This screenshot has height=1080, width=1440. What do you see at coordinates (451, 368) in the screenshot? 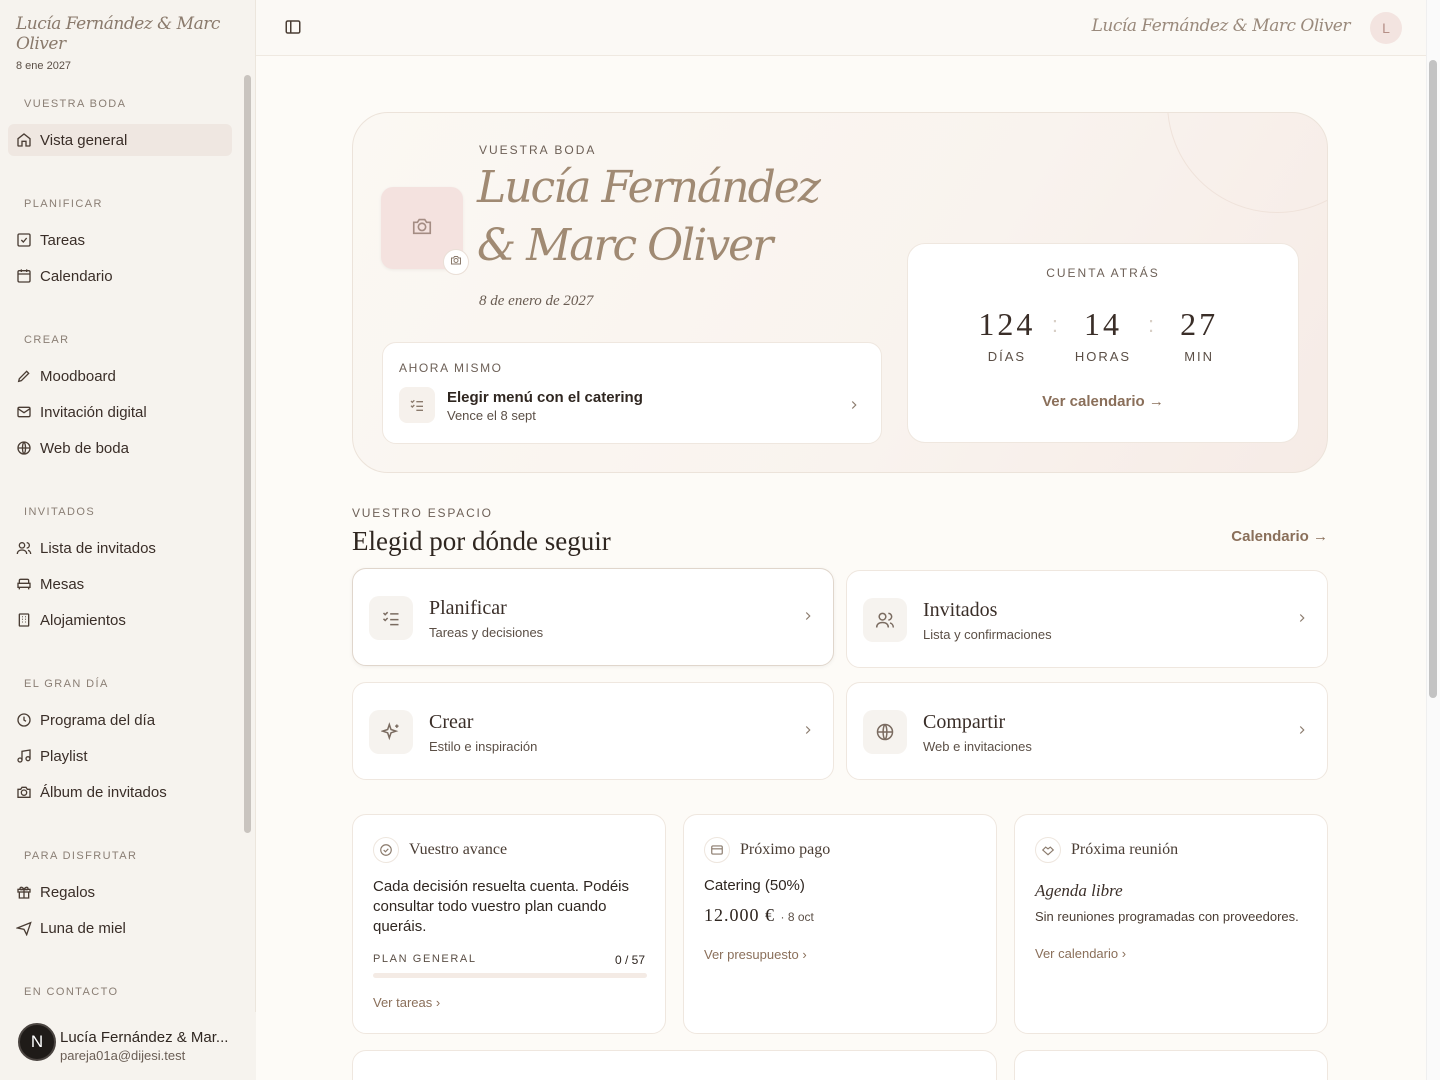
I see `now-eyebrow: AHORA MISMO` at bounding box center [451, 368].